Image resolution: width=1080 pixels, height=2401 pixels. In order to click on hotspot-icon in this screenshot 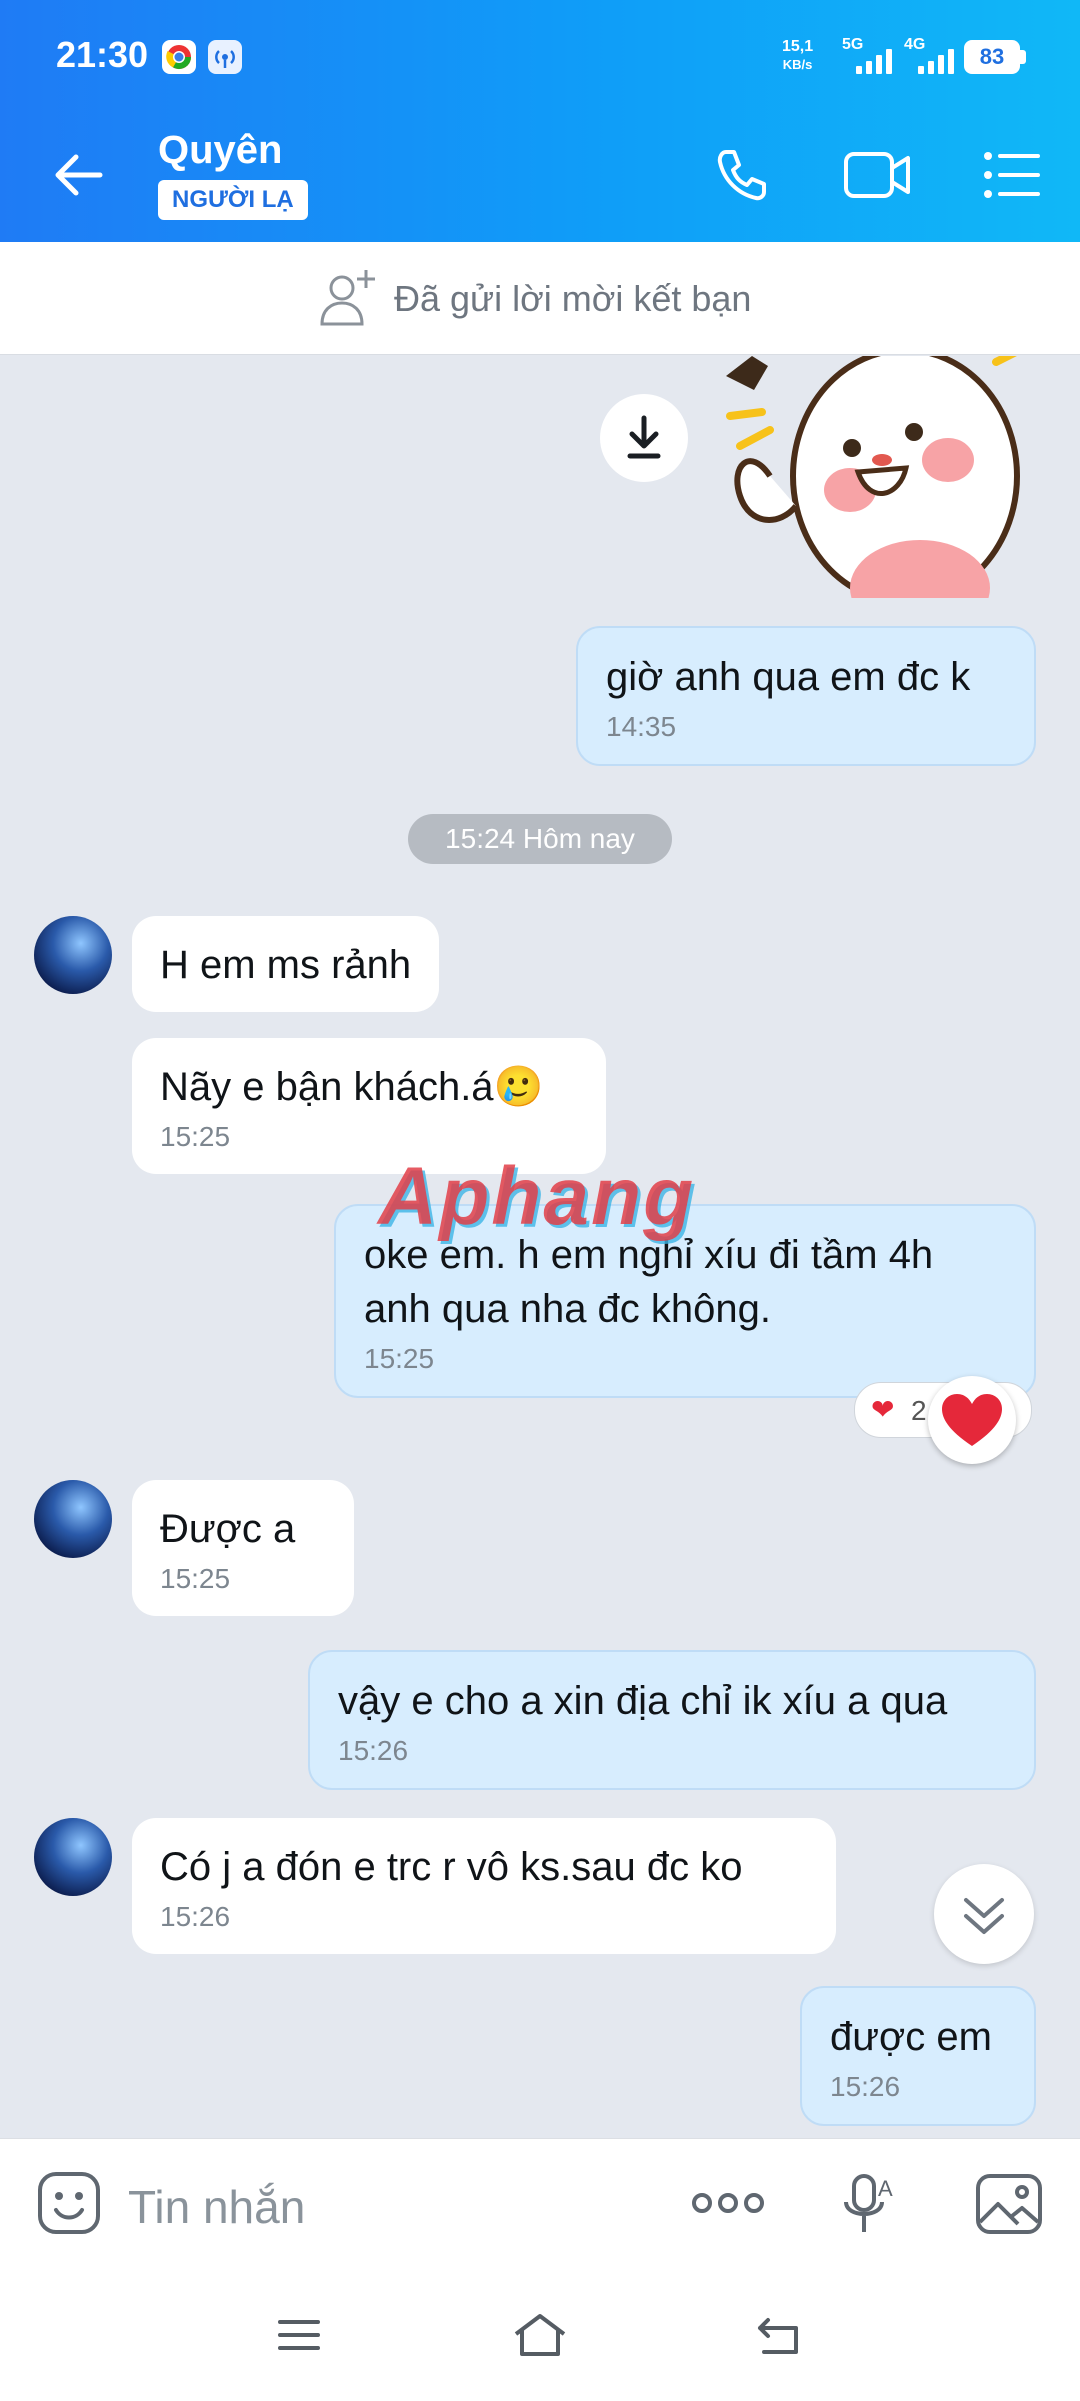, I will do `click(225, 57)`.